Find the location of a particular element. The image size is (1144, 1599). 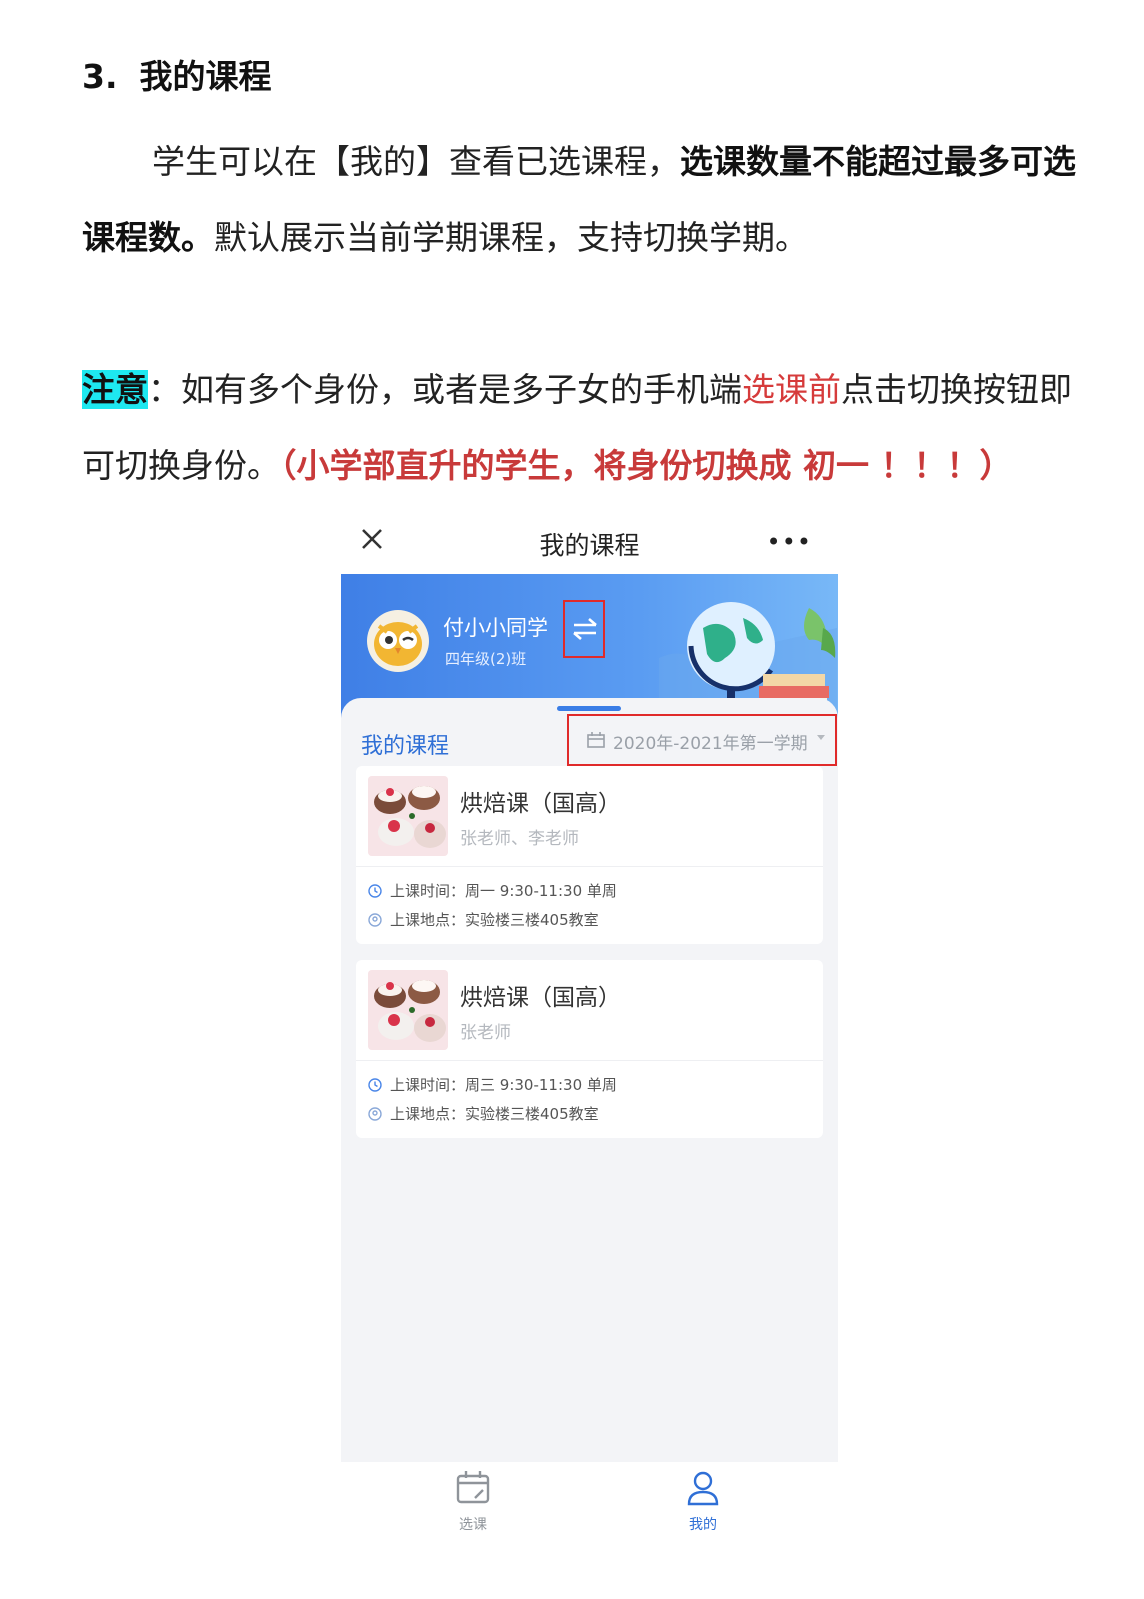

course-time: 上课时间：周三 9:30-11:30 单周 is located at coordinates (492, 1084).